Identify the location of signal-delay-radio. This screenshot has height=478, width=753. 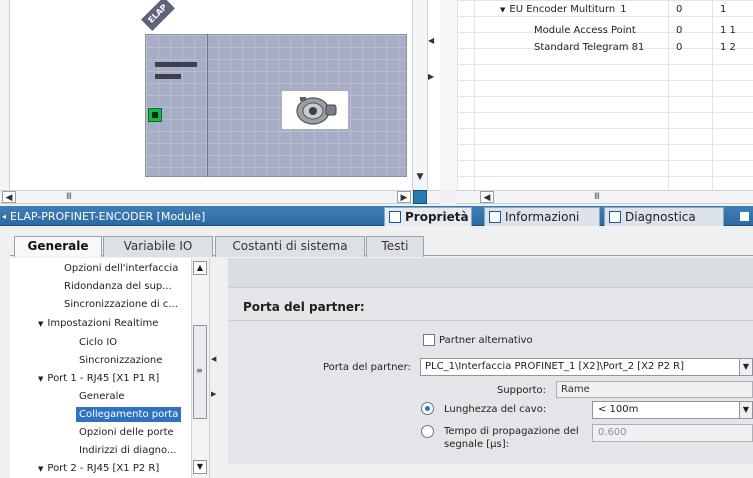
(427, 431).